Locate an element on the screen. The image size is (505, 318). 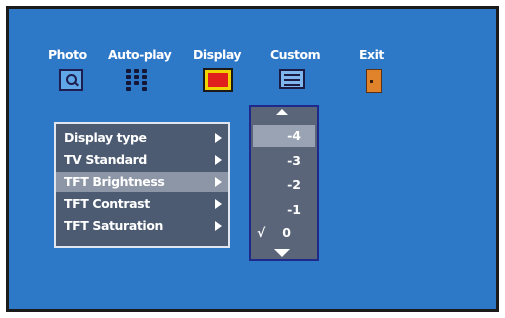
menu-item-tft-saturation: TFT Saturation is located at coordinates (142, 226).